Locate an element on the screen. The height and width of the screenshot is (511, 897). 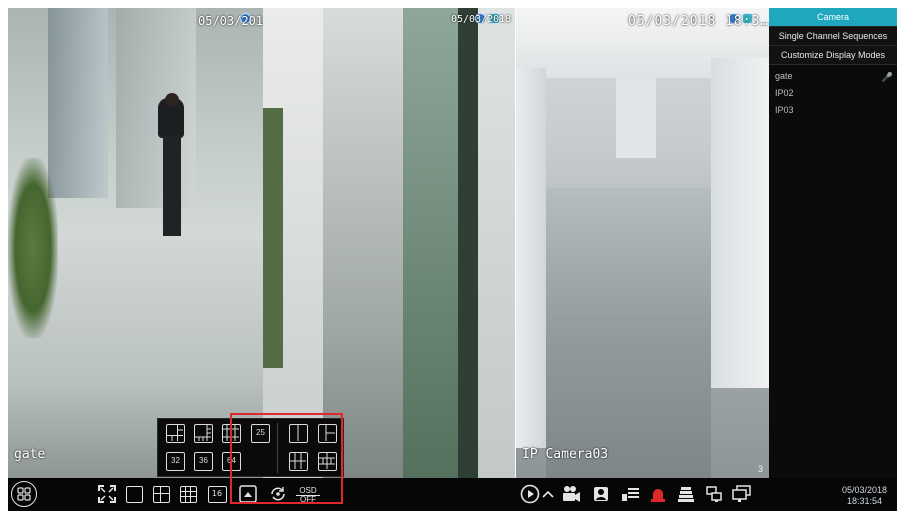
layout-more-button is located at coordinates (248, 494).